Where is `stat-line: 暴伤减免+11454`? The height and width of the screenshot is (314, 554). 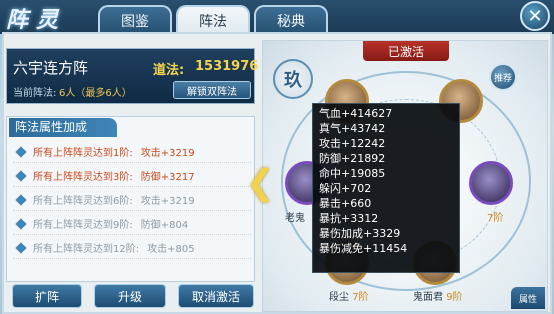 stat-line: 暴伤减免+11454 is located at coordinates (363, 248).